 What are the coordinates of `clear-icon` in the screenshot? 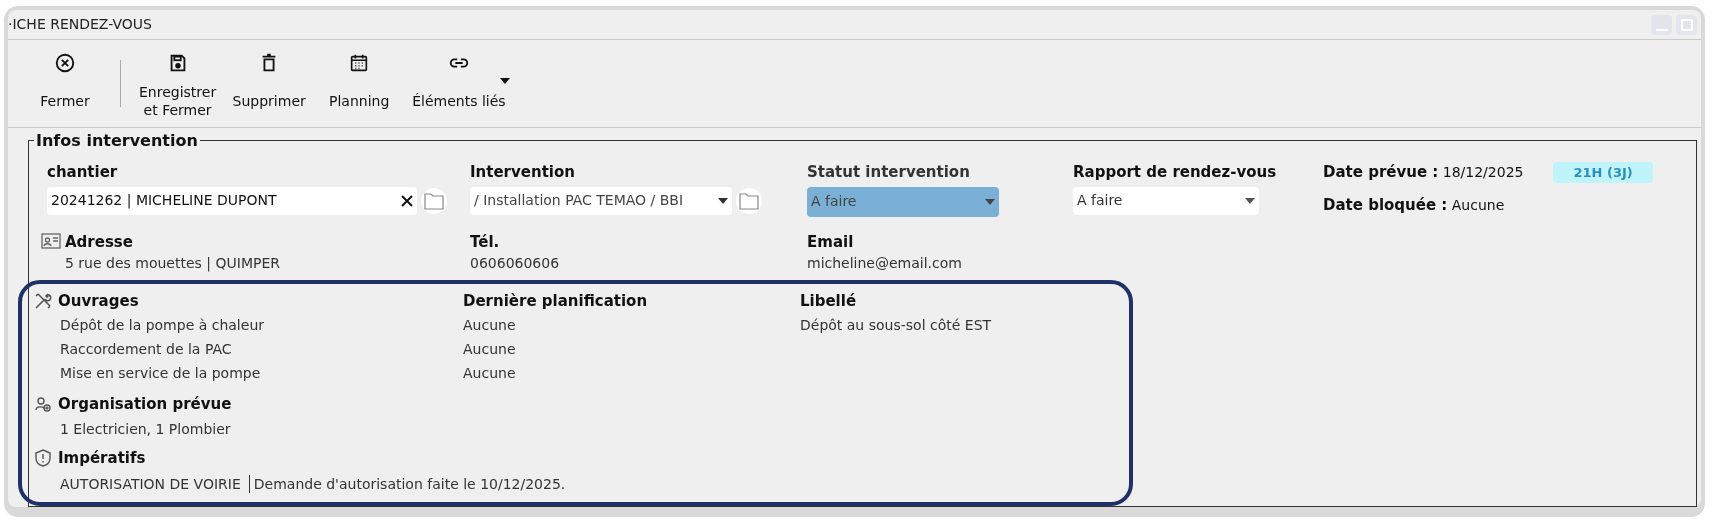 It's located at (407, 200).